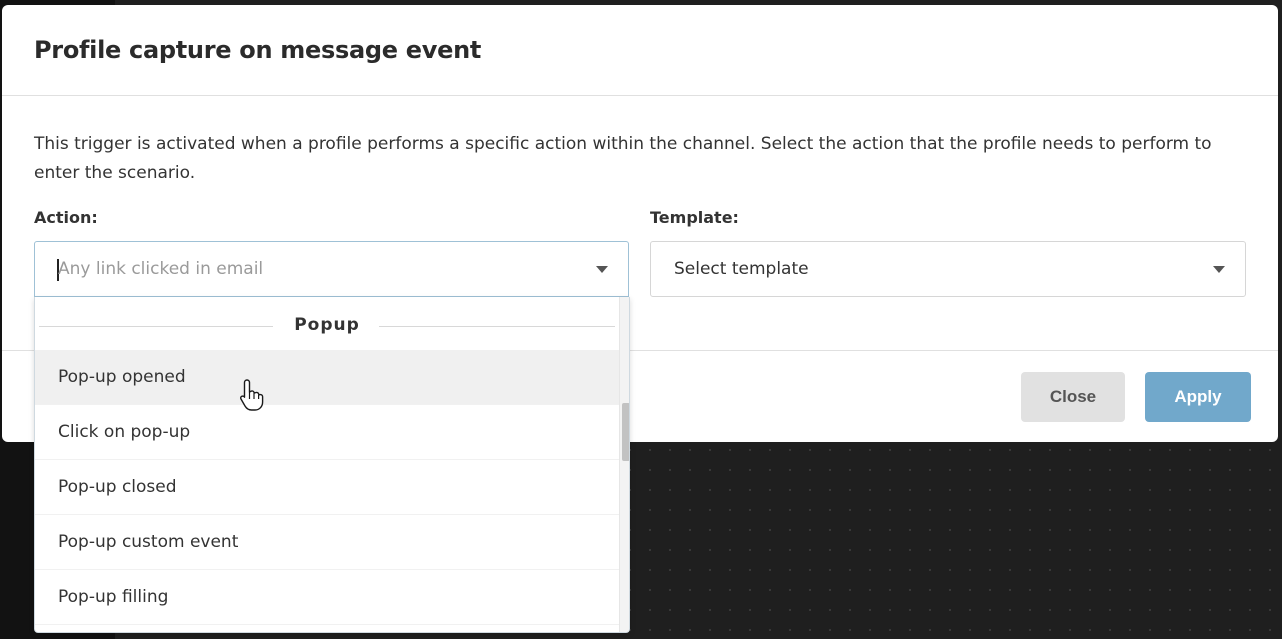 This screenshot has width=1282, height=639. I want to click on close-button: Close, so click(1073, 397).